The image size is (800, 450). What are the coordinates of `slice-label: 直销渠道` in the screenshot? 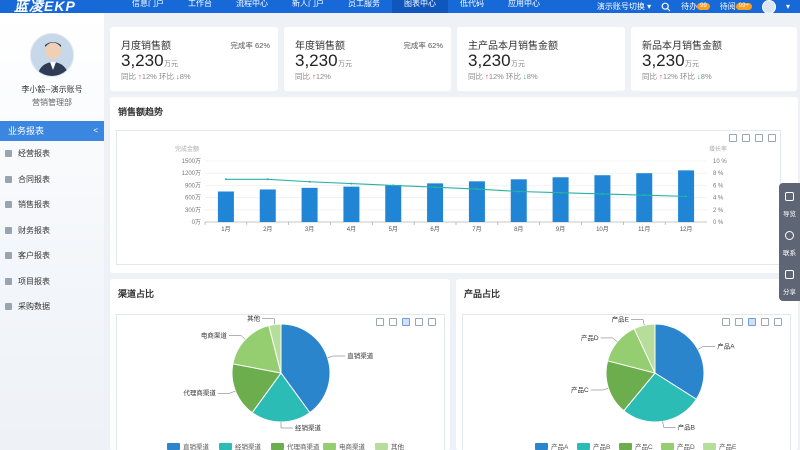 It's located at (360, 355).